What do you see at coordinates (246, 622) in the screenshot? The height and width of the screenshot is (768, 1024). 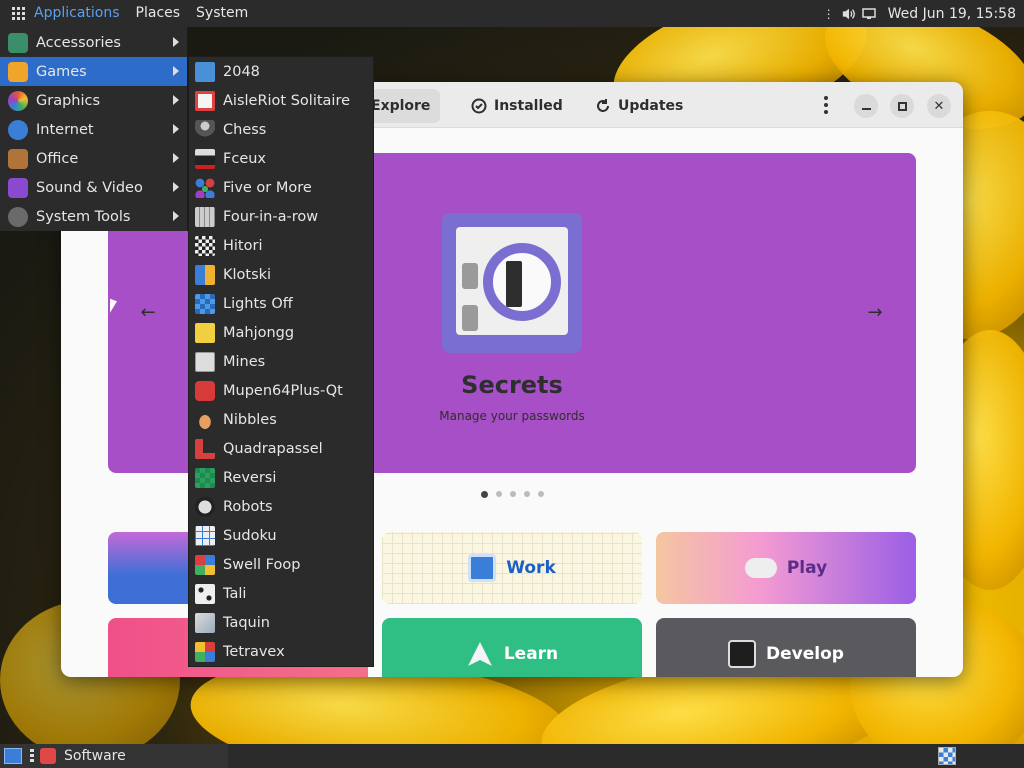 I see `game-item-label: Taquin` at bounding box center [246, 622].